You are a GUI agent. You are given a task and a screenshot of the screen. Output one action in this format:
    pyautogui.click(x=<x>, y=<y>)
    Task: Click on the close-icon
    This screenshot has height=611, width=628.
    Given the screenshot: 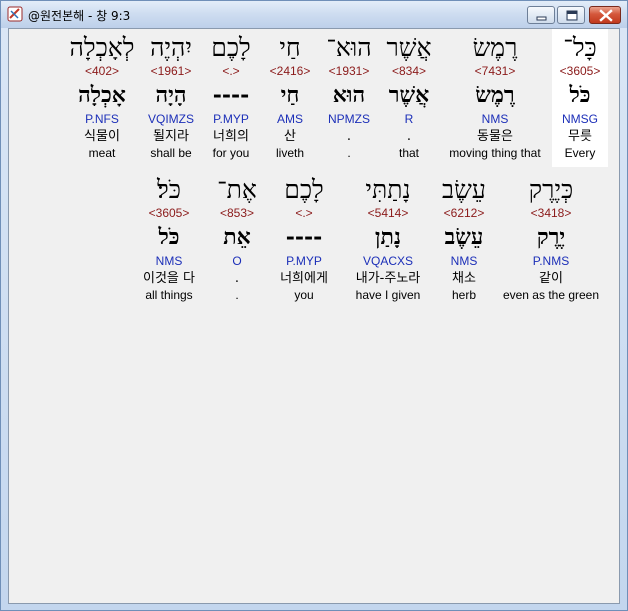 What is the action you would take?
    pyautogui.click(x=606, y=15)
    